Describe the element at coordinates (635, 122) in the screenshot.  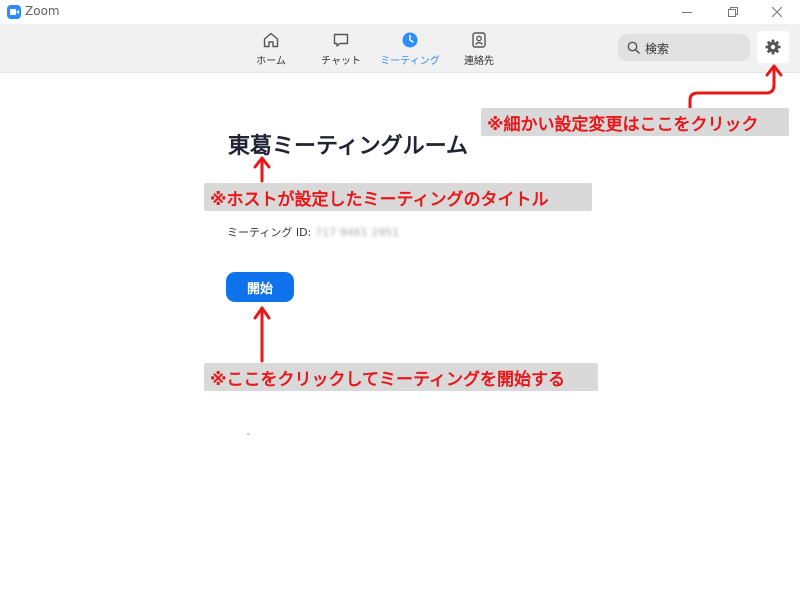
I see `settings-annotation: ※細かい設定変更はここをクリック` at that location.